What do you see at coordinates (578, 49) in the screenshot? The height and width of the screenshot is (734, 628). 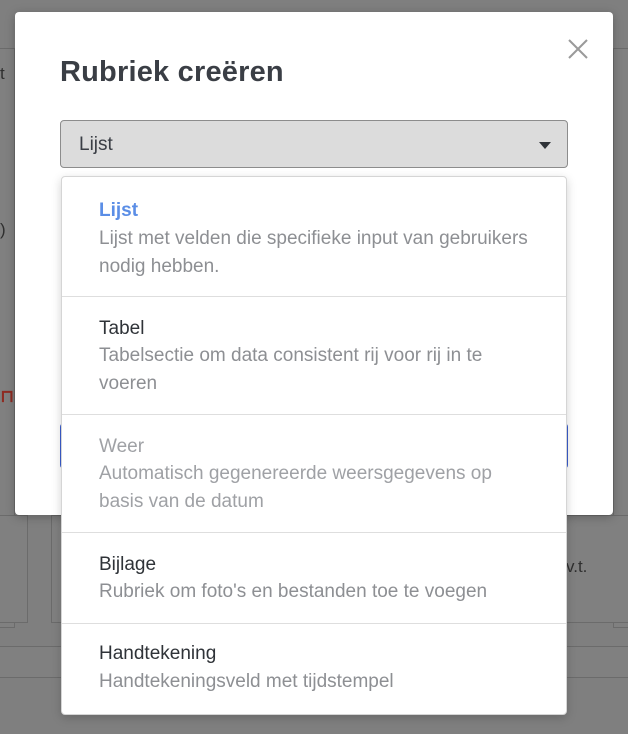 I see `close-icon` at bounding box center [578, 49].